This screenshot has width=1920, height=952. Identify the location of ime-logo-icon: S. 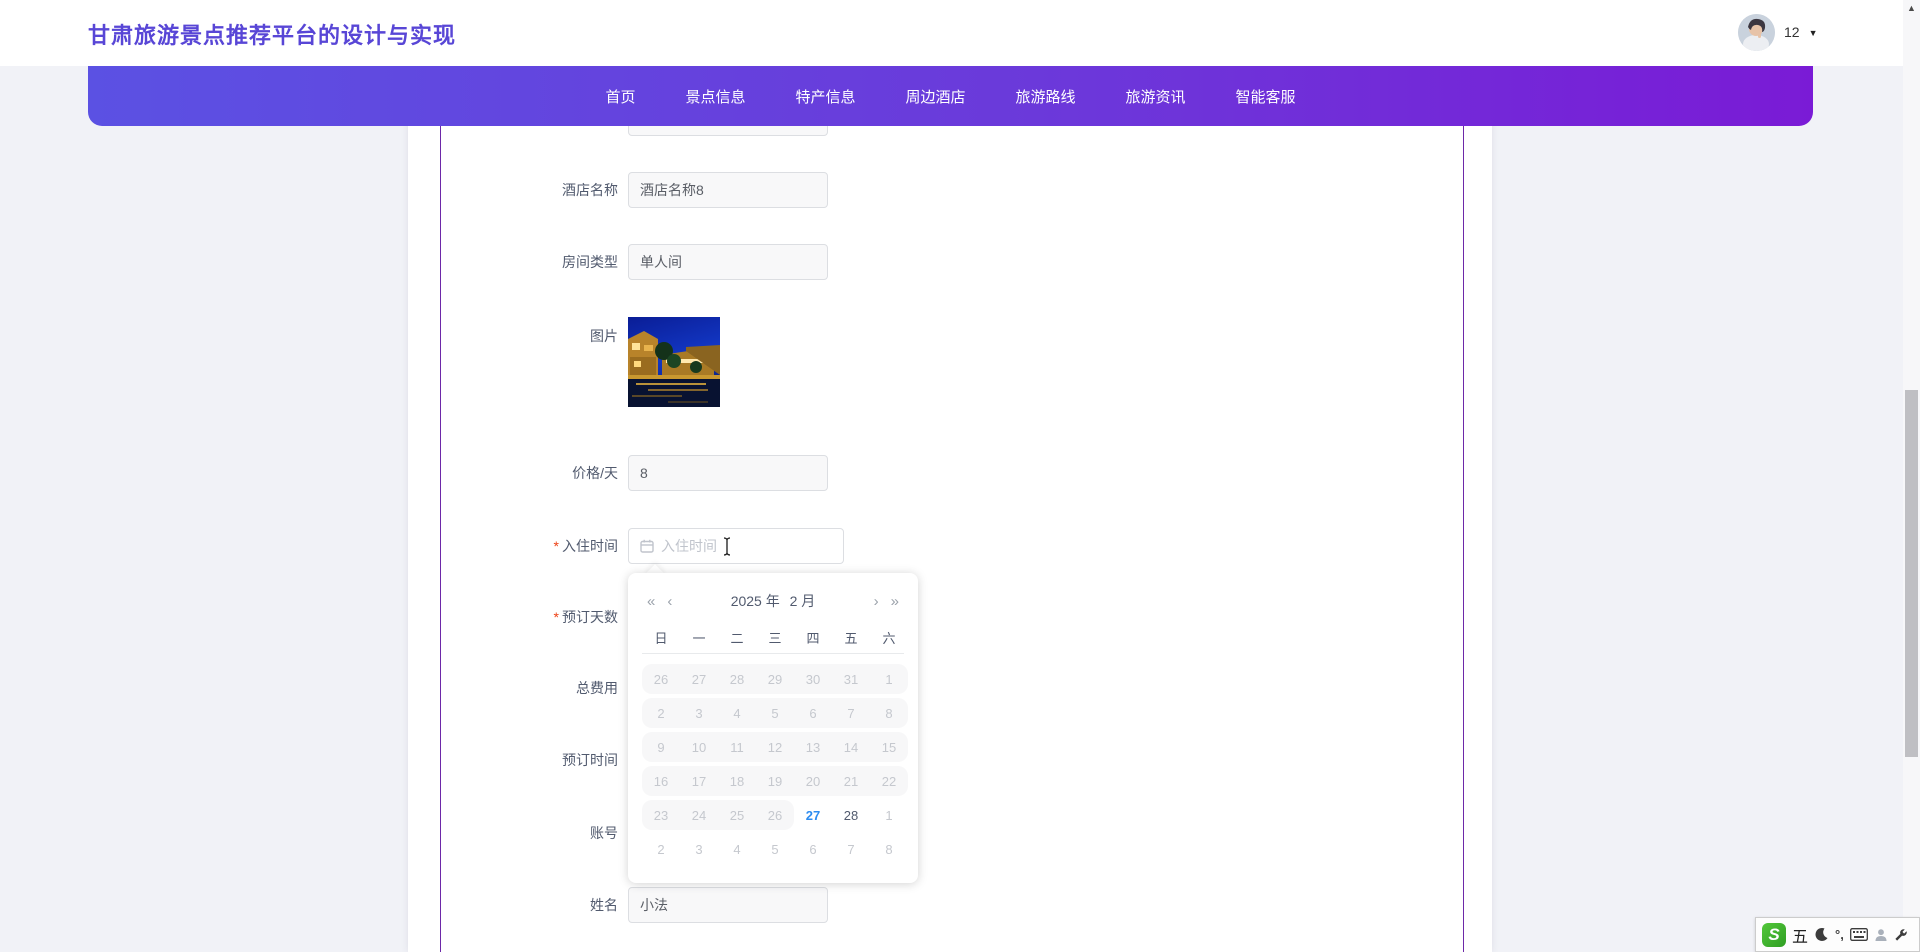
(1774, 934).